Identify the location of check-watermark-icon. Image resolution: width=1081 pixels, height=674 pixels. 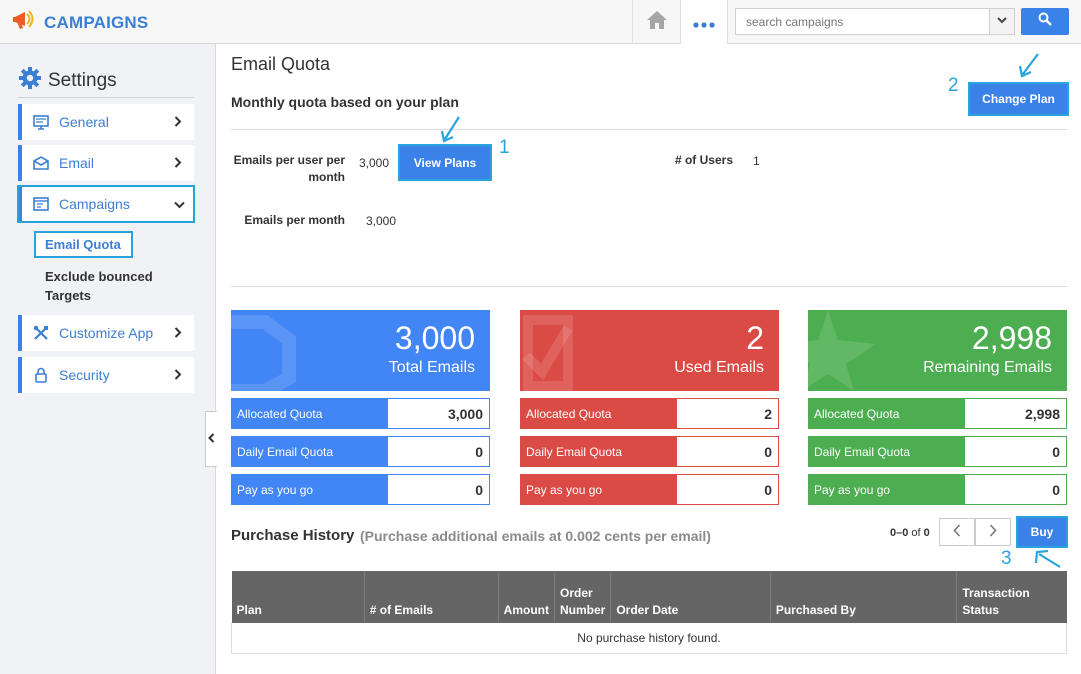
(560, 350).